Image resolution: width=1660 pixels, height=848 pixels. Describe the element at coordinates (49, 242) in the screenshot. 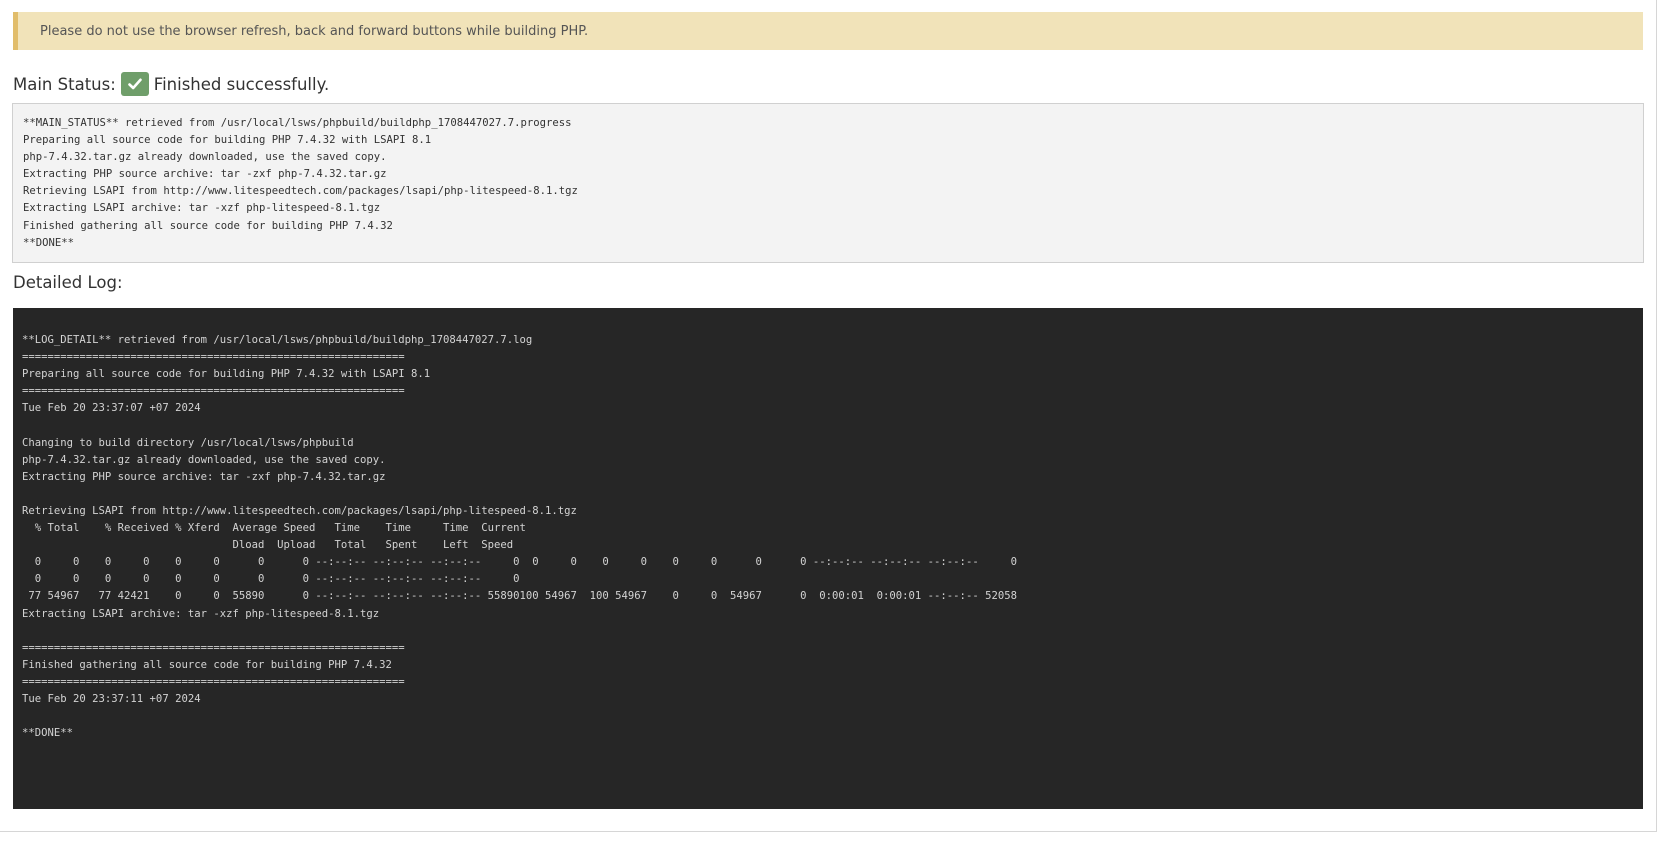

I see `status-log-line: **DONE**` at that location.